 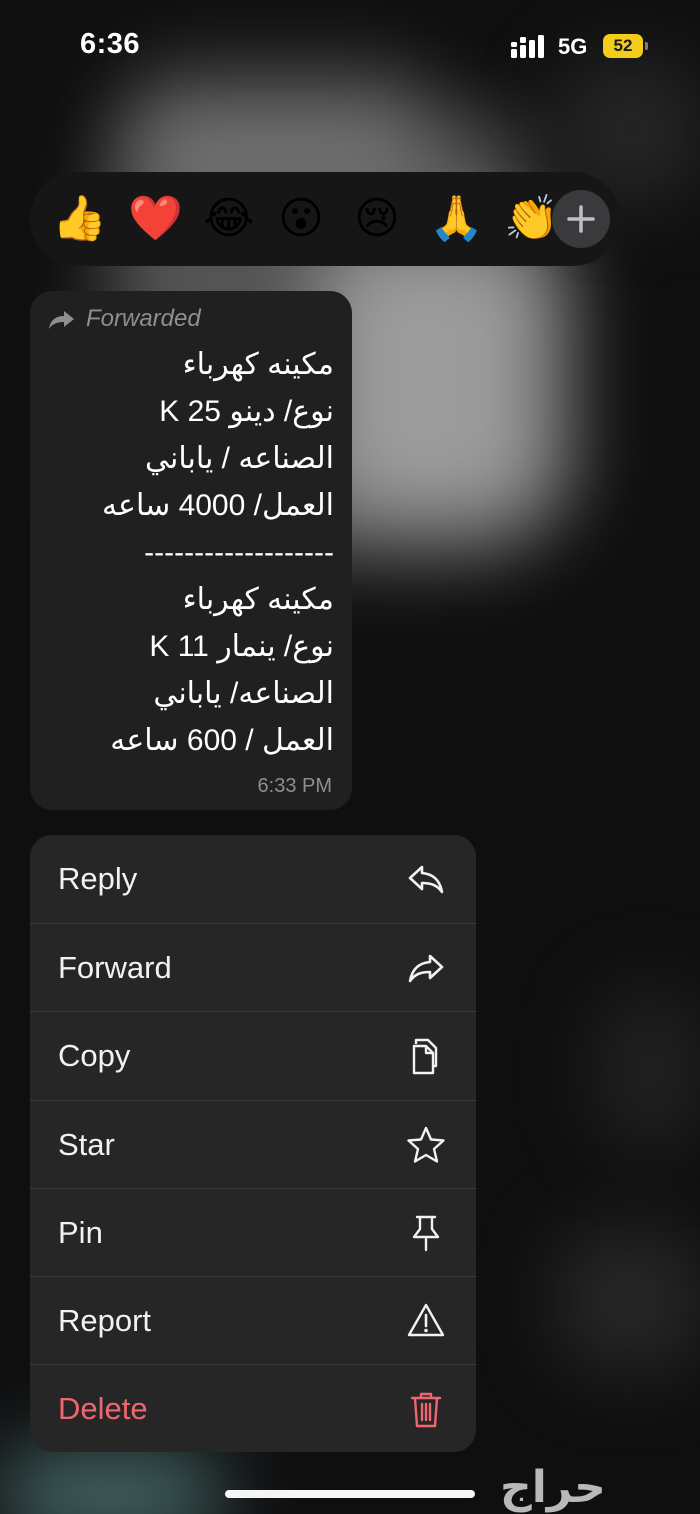 What do you see at coordinates (80, 1232) in the screenshot?
I see `menu-item-label: Pin` at bounding box center [80, 1232].